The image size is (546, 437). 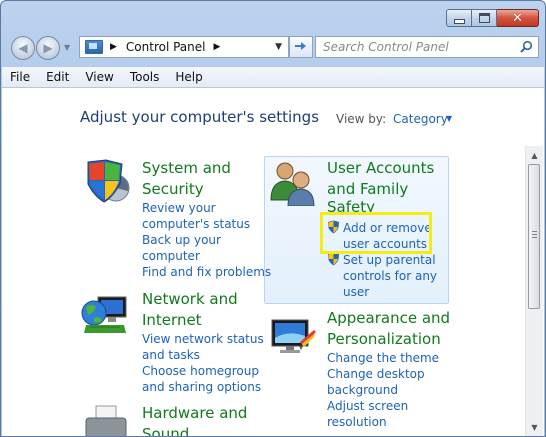 I want to click on forward-button: ▶, so click(x=48, y=48).